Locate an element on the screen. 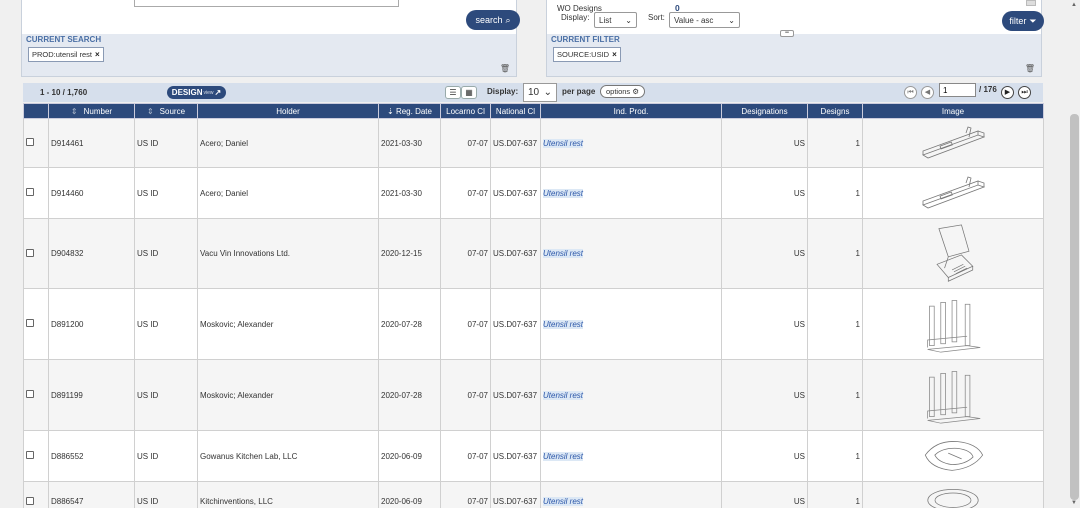 This screenshot has width=1080, height=508. clear-filter-trash-icon: 🗑 is located at coordinates (1030, 68).